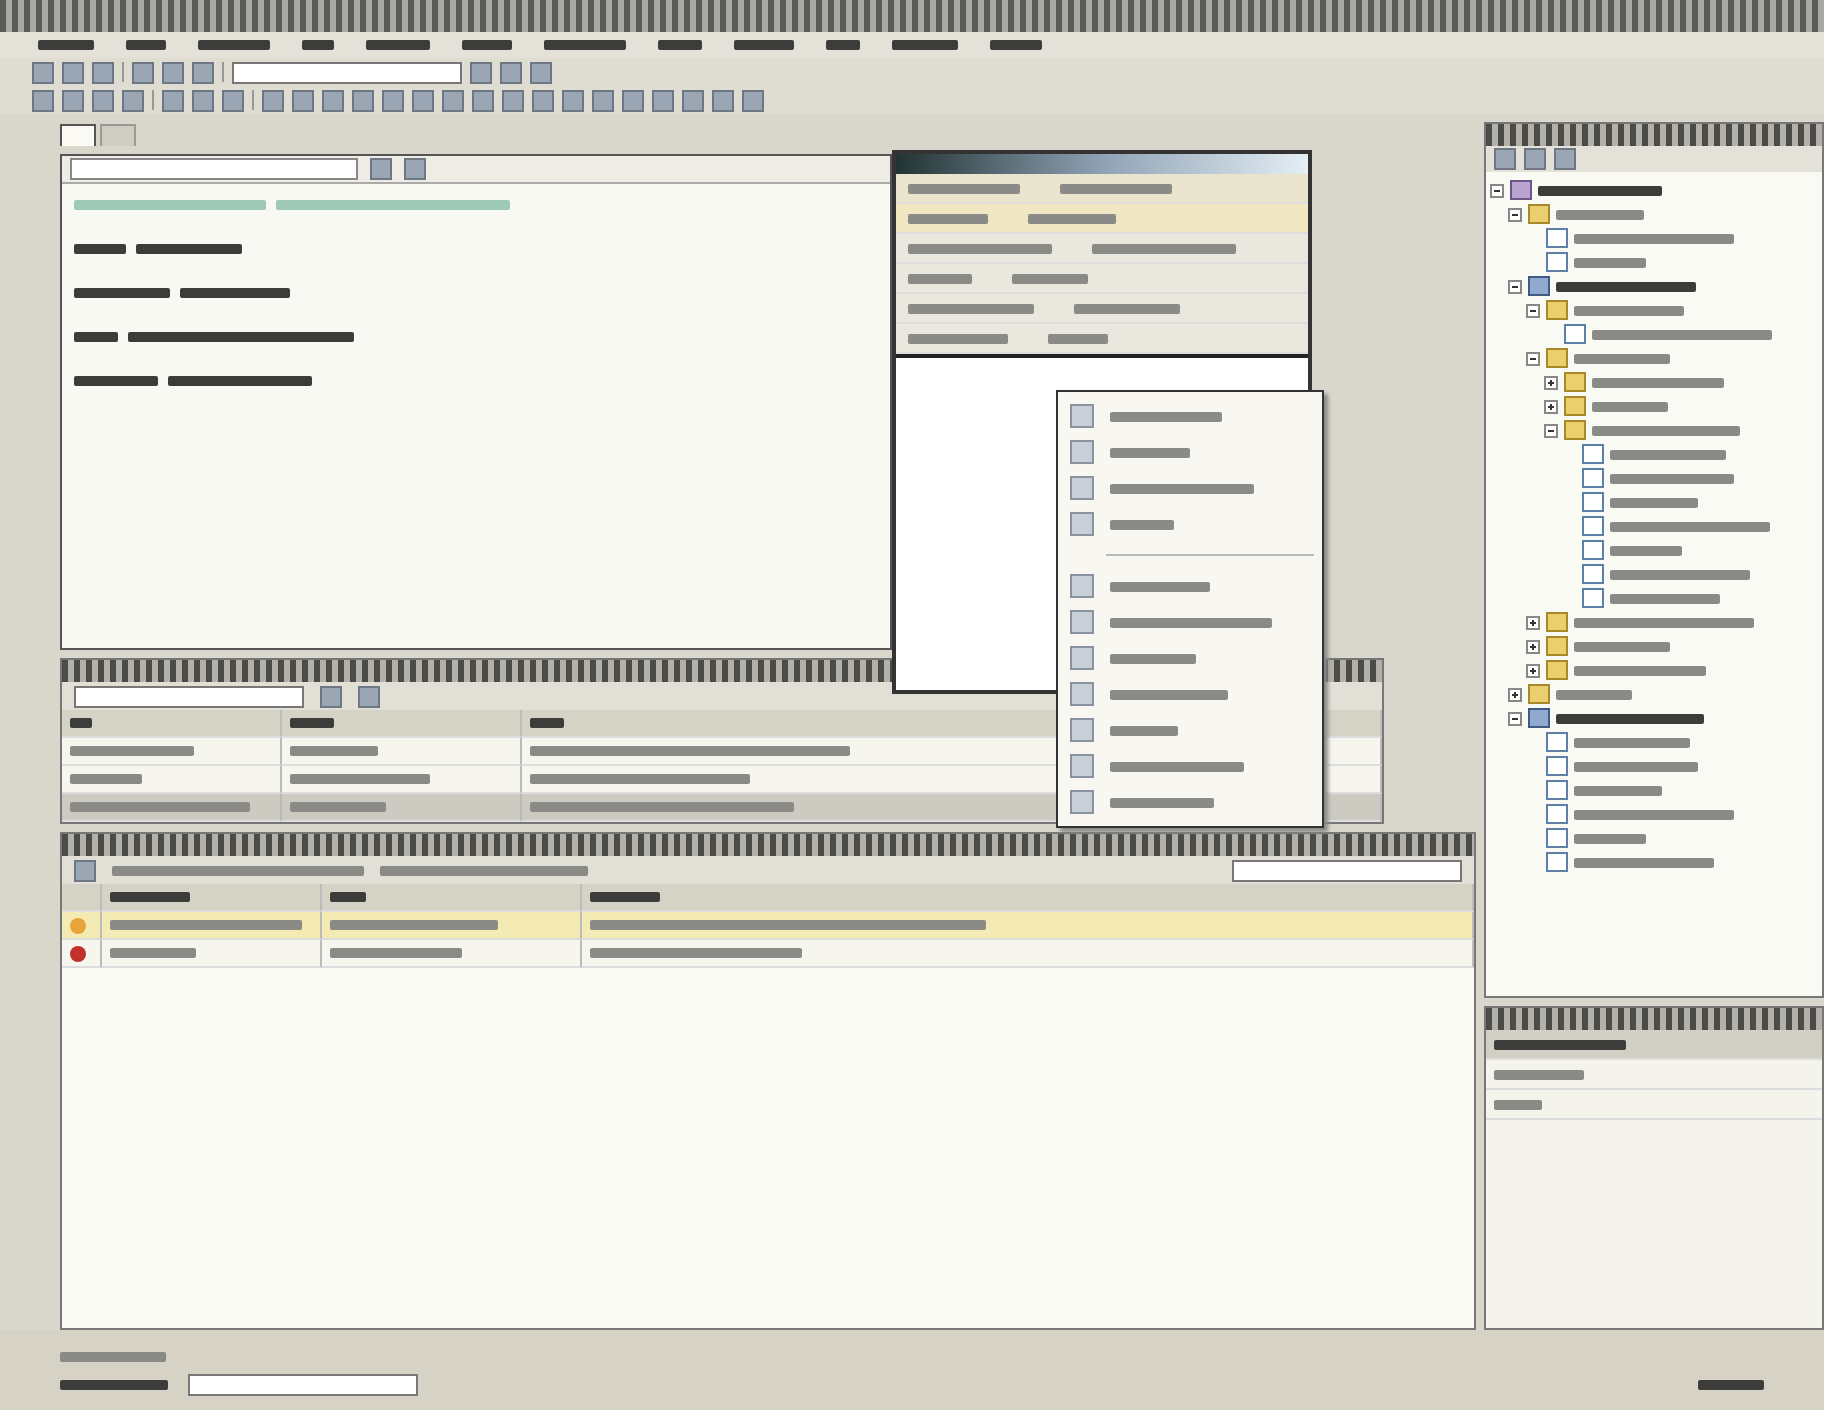 The height and width of the screenshot is (1410, 1824). Describe the element at coordinates (78, 135) in the screenshot. I see `document-tab` at that location.